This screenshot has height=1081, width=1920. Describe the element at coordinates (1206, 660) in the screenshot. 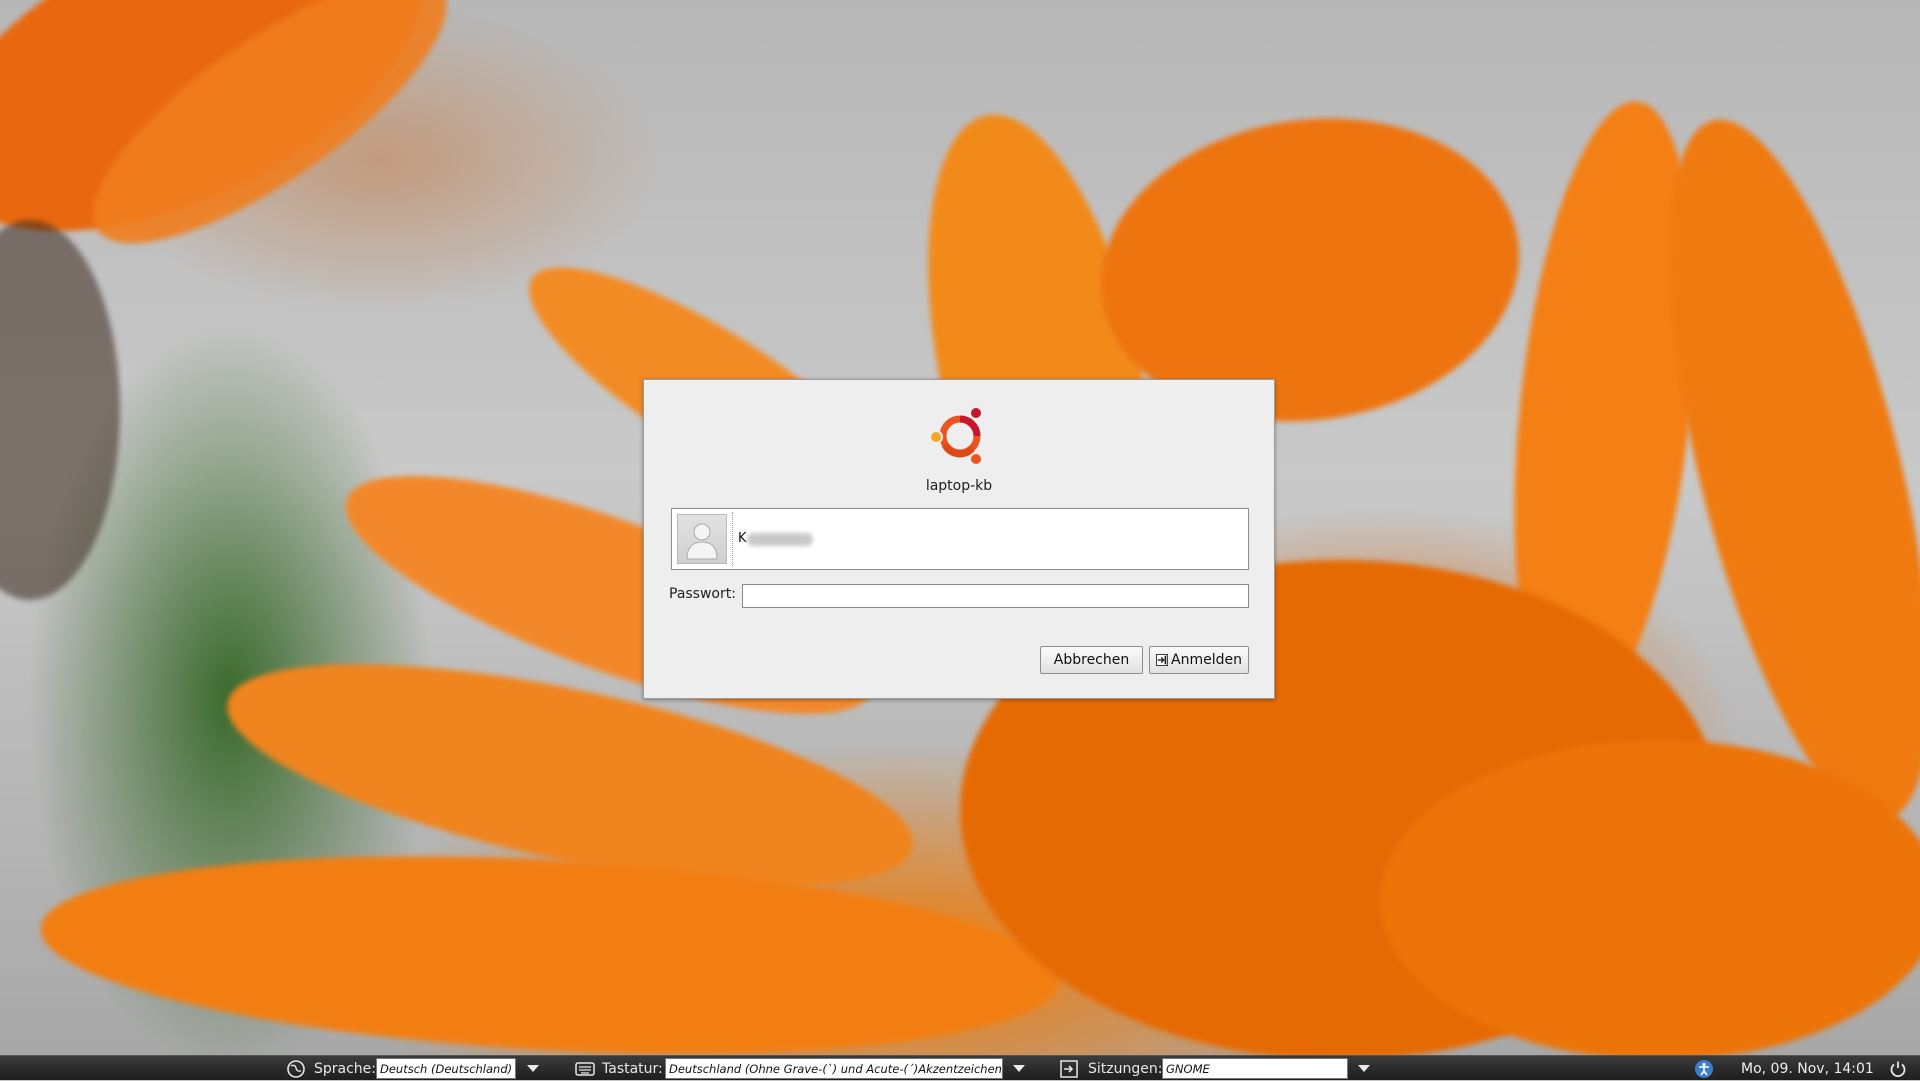

I see `login-button-label: Anmelden` at that location.